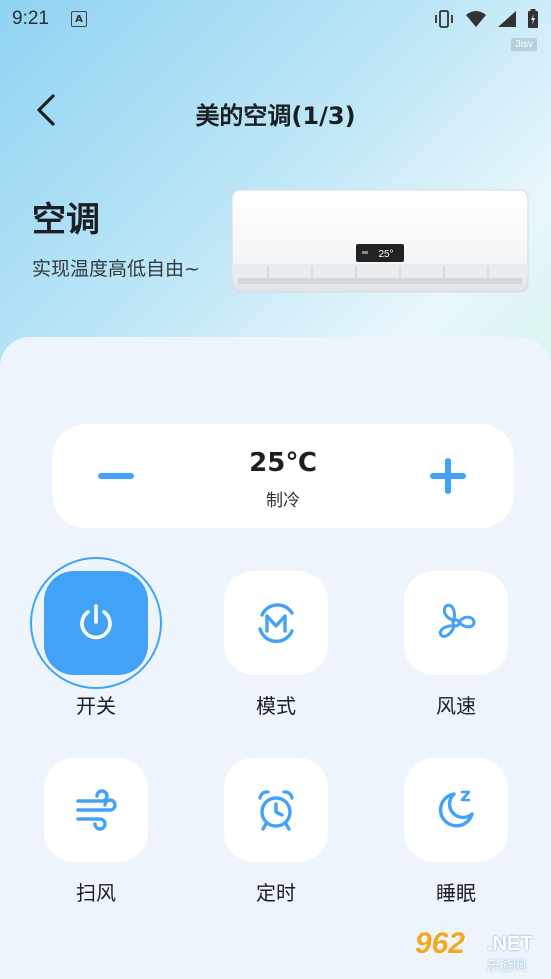 The image size is (551, 979). I want to click on page-title: 美的空调(1/3), so click(275, 116).